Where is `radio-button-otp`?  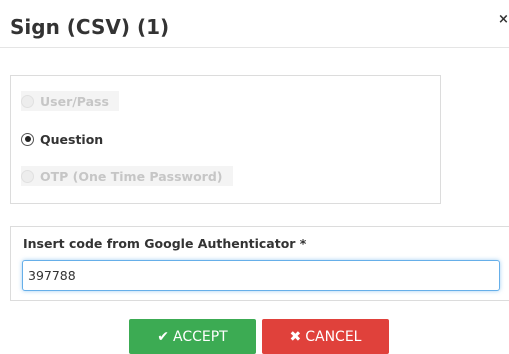 radio-button-otp is located at coordinates (27, 176).